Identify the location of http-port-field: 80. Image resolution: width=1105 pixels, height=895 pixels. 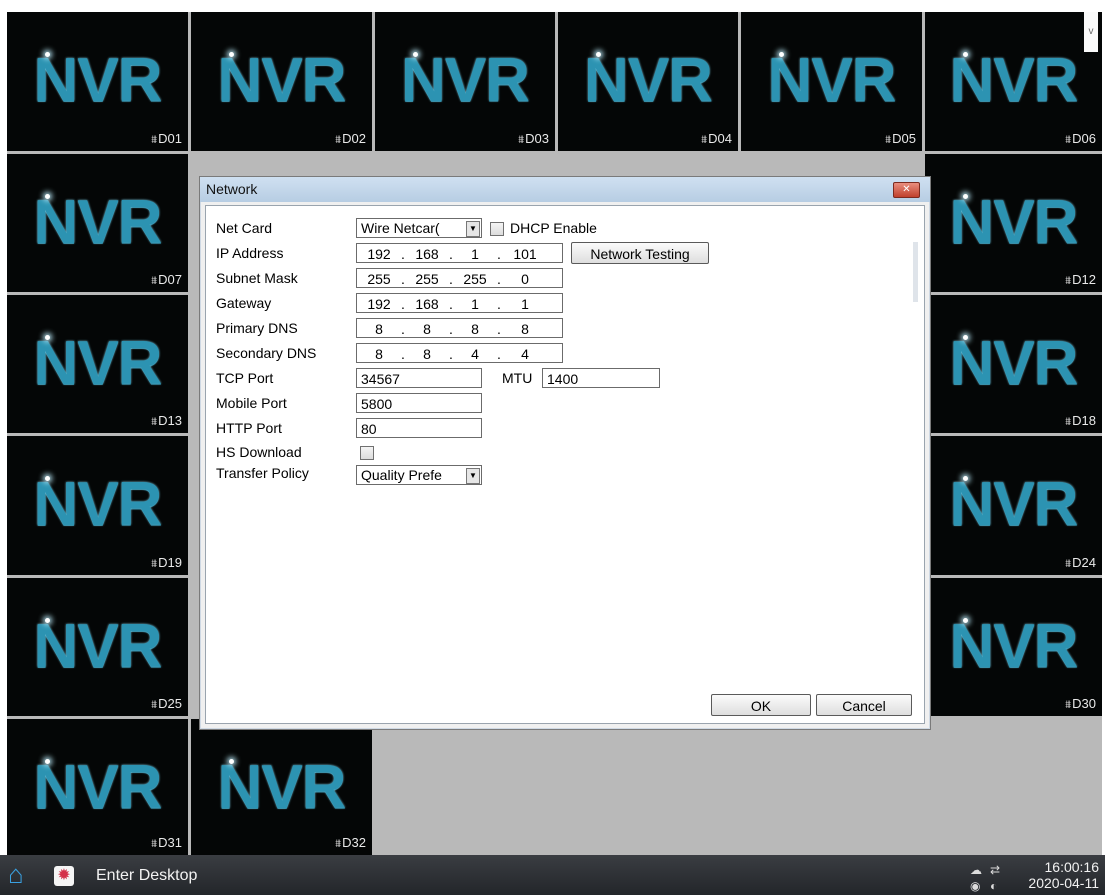
(419, 428).